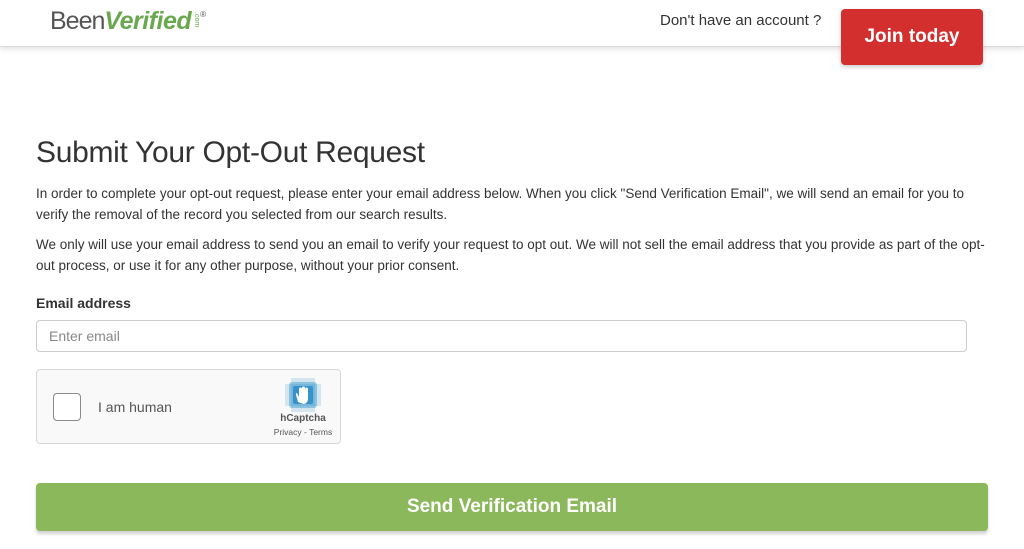 This screenshot has width=1024, height=549. I want to click on captcha-checkbox, so click(67, 407).